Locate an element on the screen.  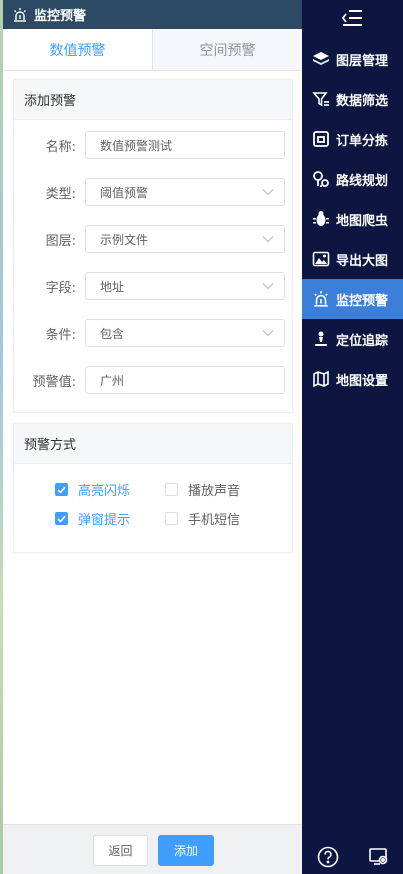
bug-icon is located at coordinates (321, 219).